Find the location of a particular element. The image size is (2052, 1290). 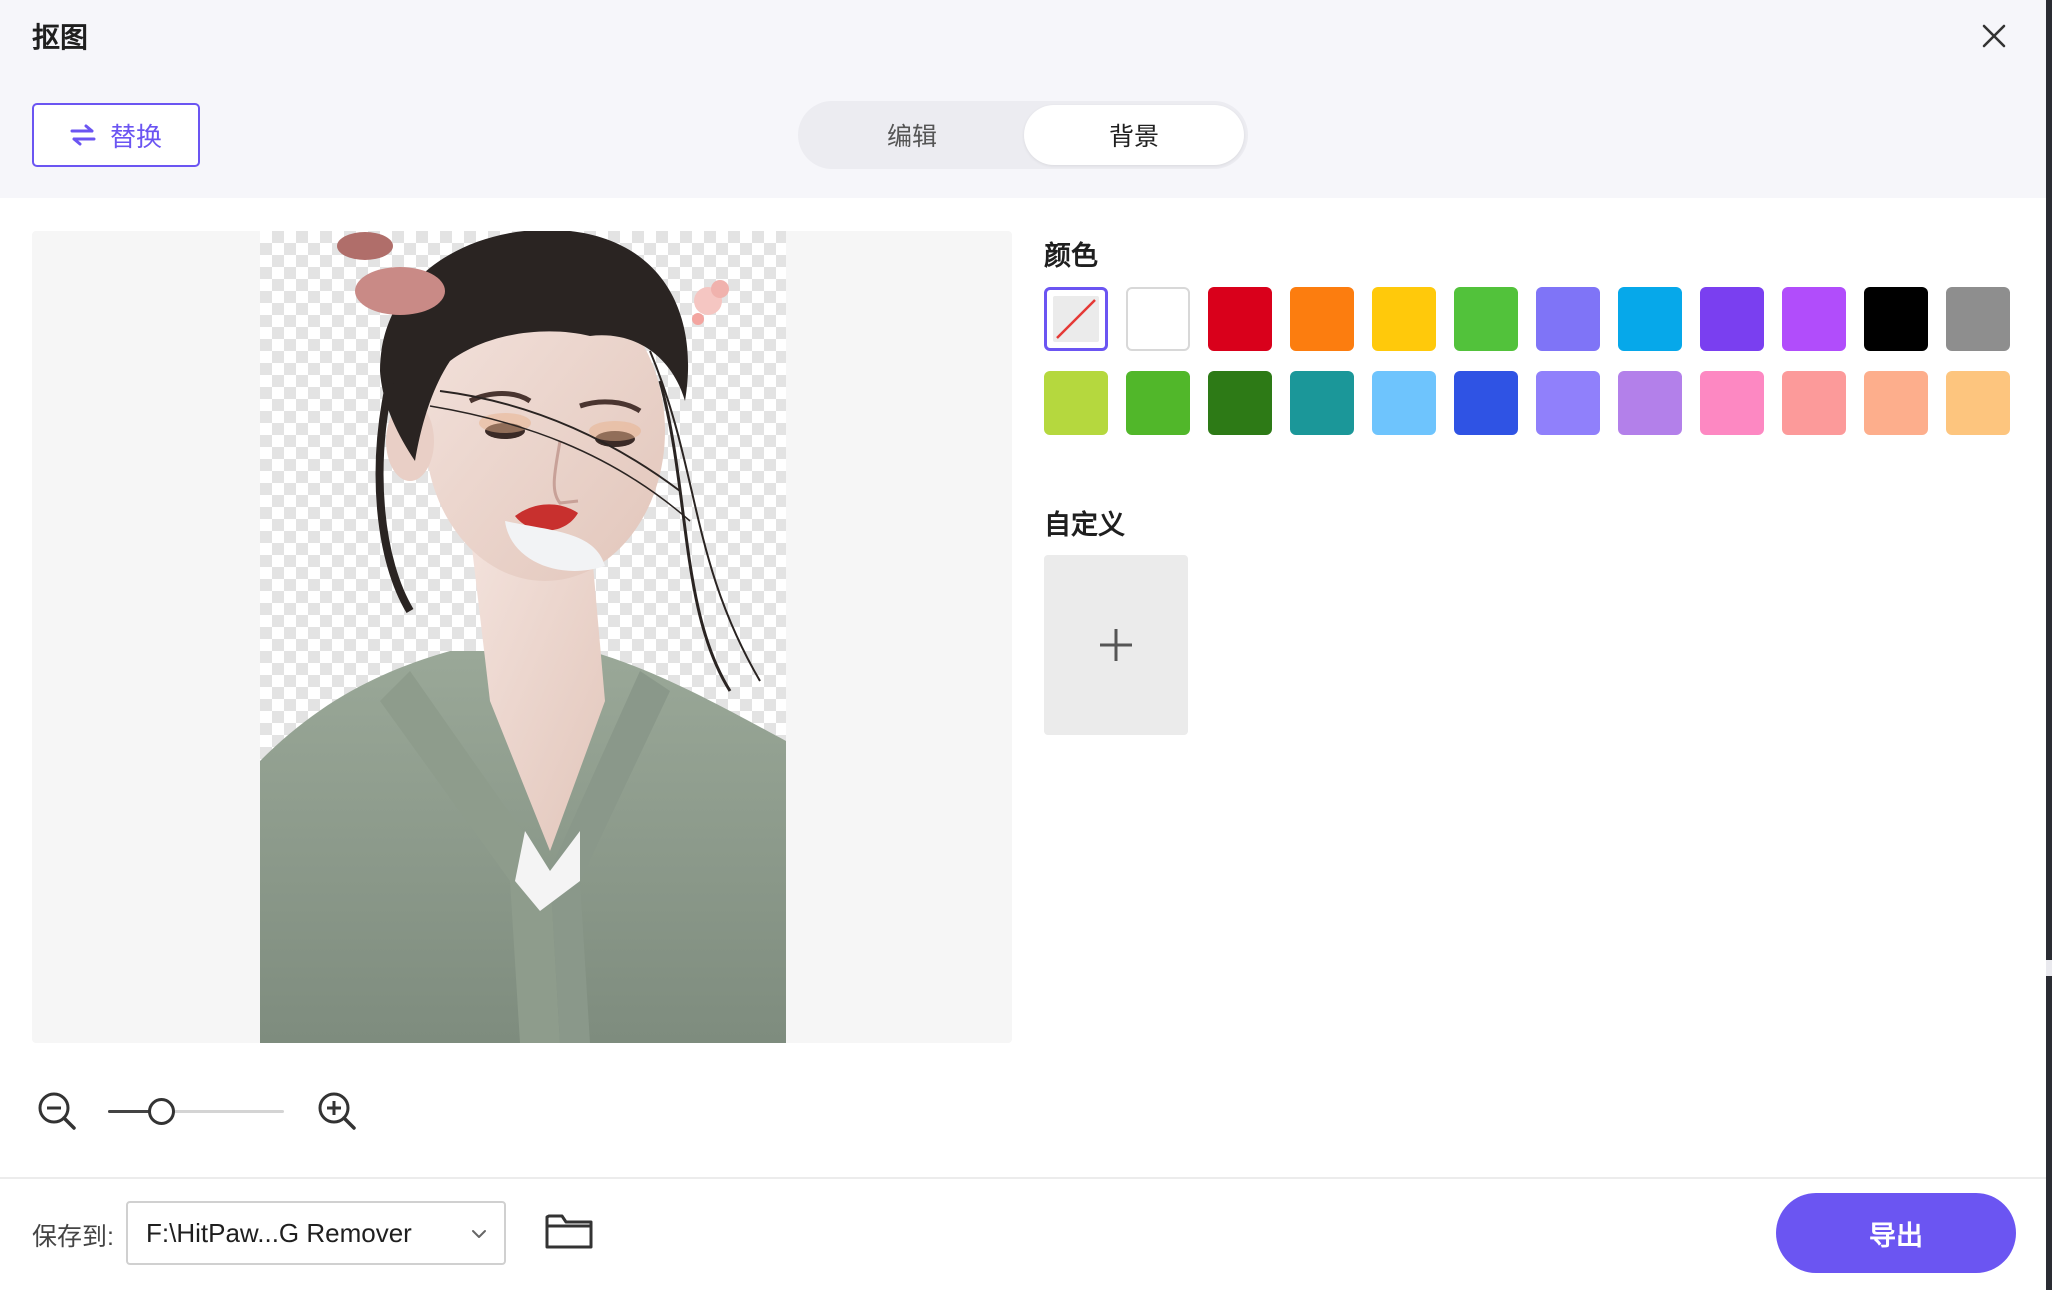

zoom-slider-thumb is located at coordinates (161, 1111).